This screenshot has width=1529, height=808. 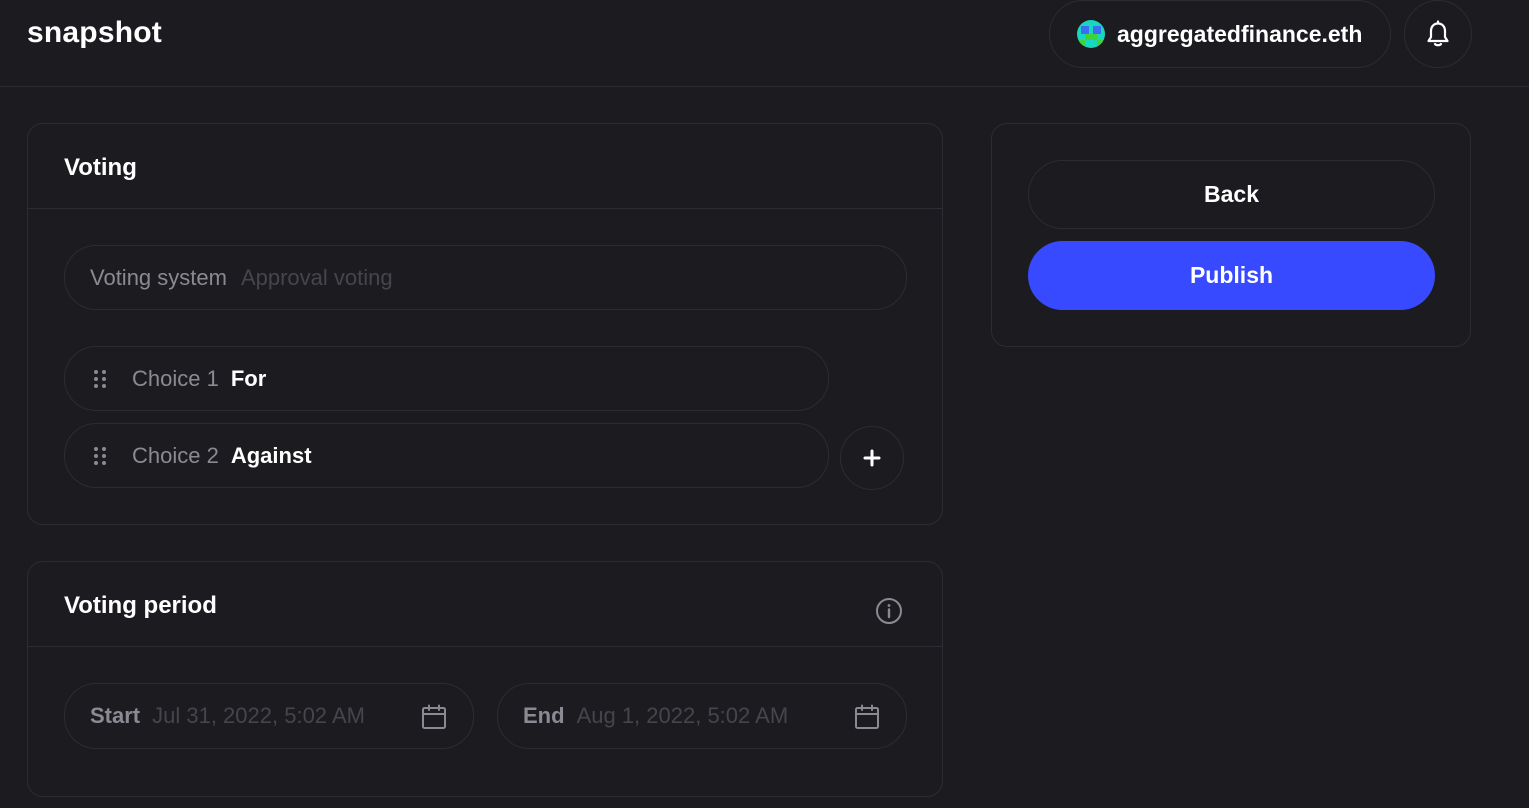 I want to click on add-choice-button, so click(x=872, y=458).